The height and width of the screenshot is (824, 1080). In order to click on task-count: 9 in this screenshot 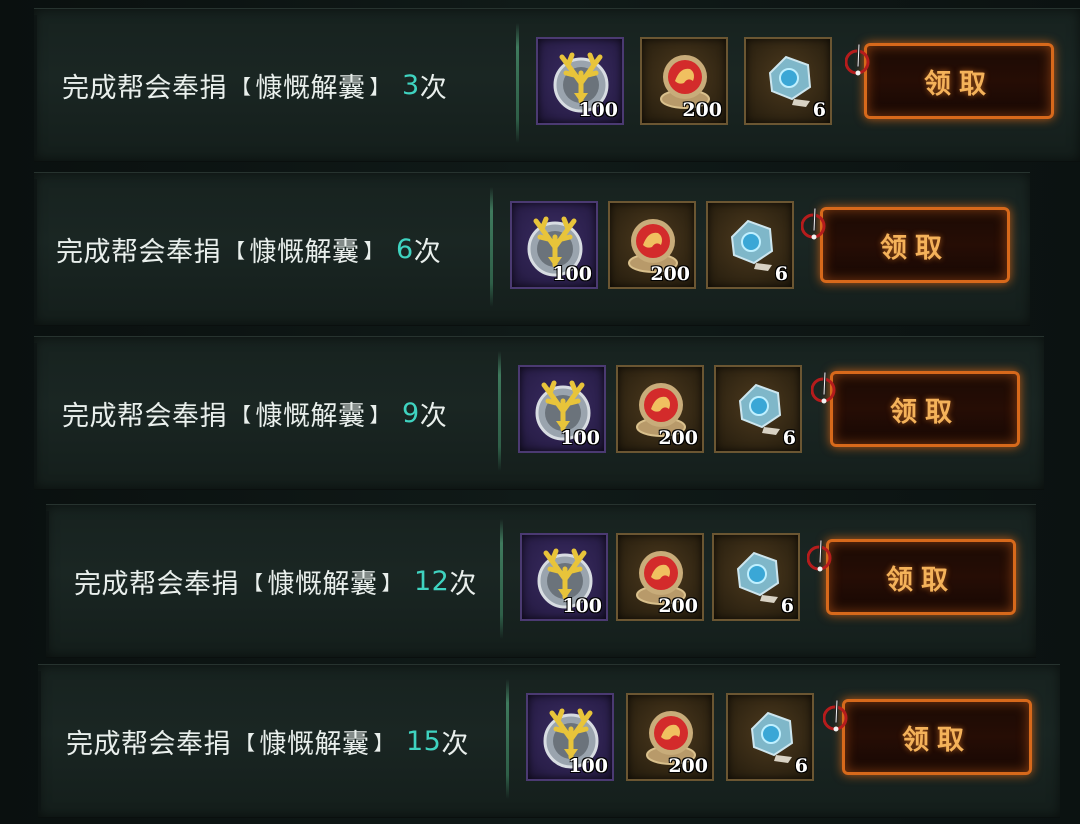, I will do `click(411, 413)`.